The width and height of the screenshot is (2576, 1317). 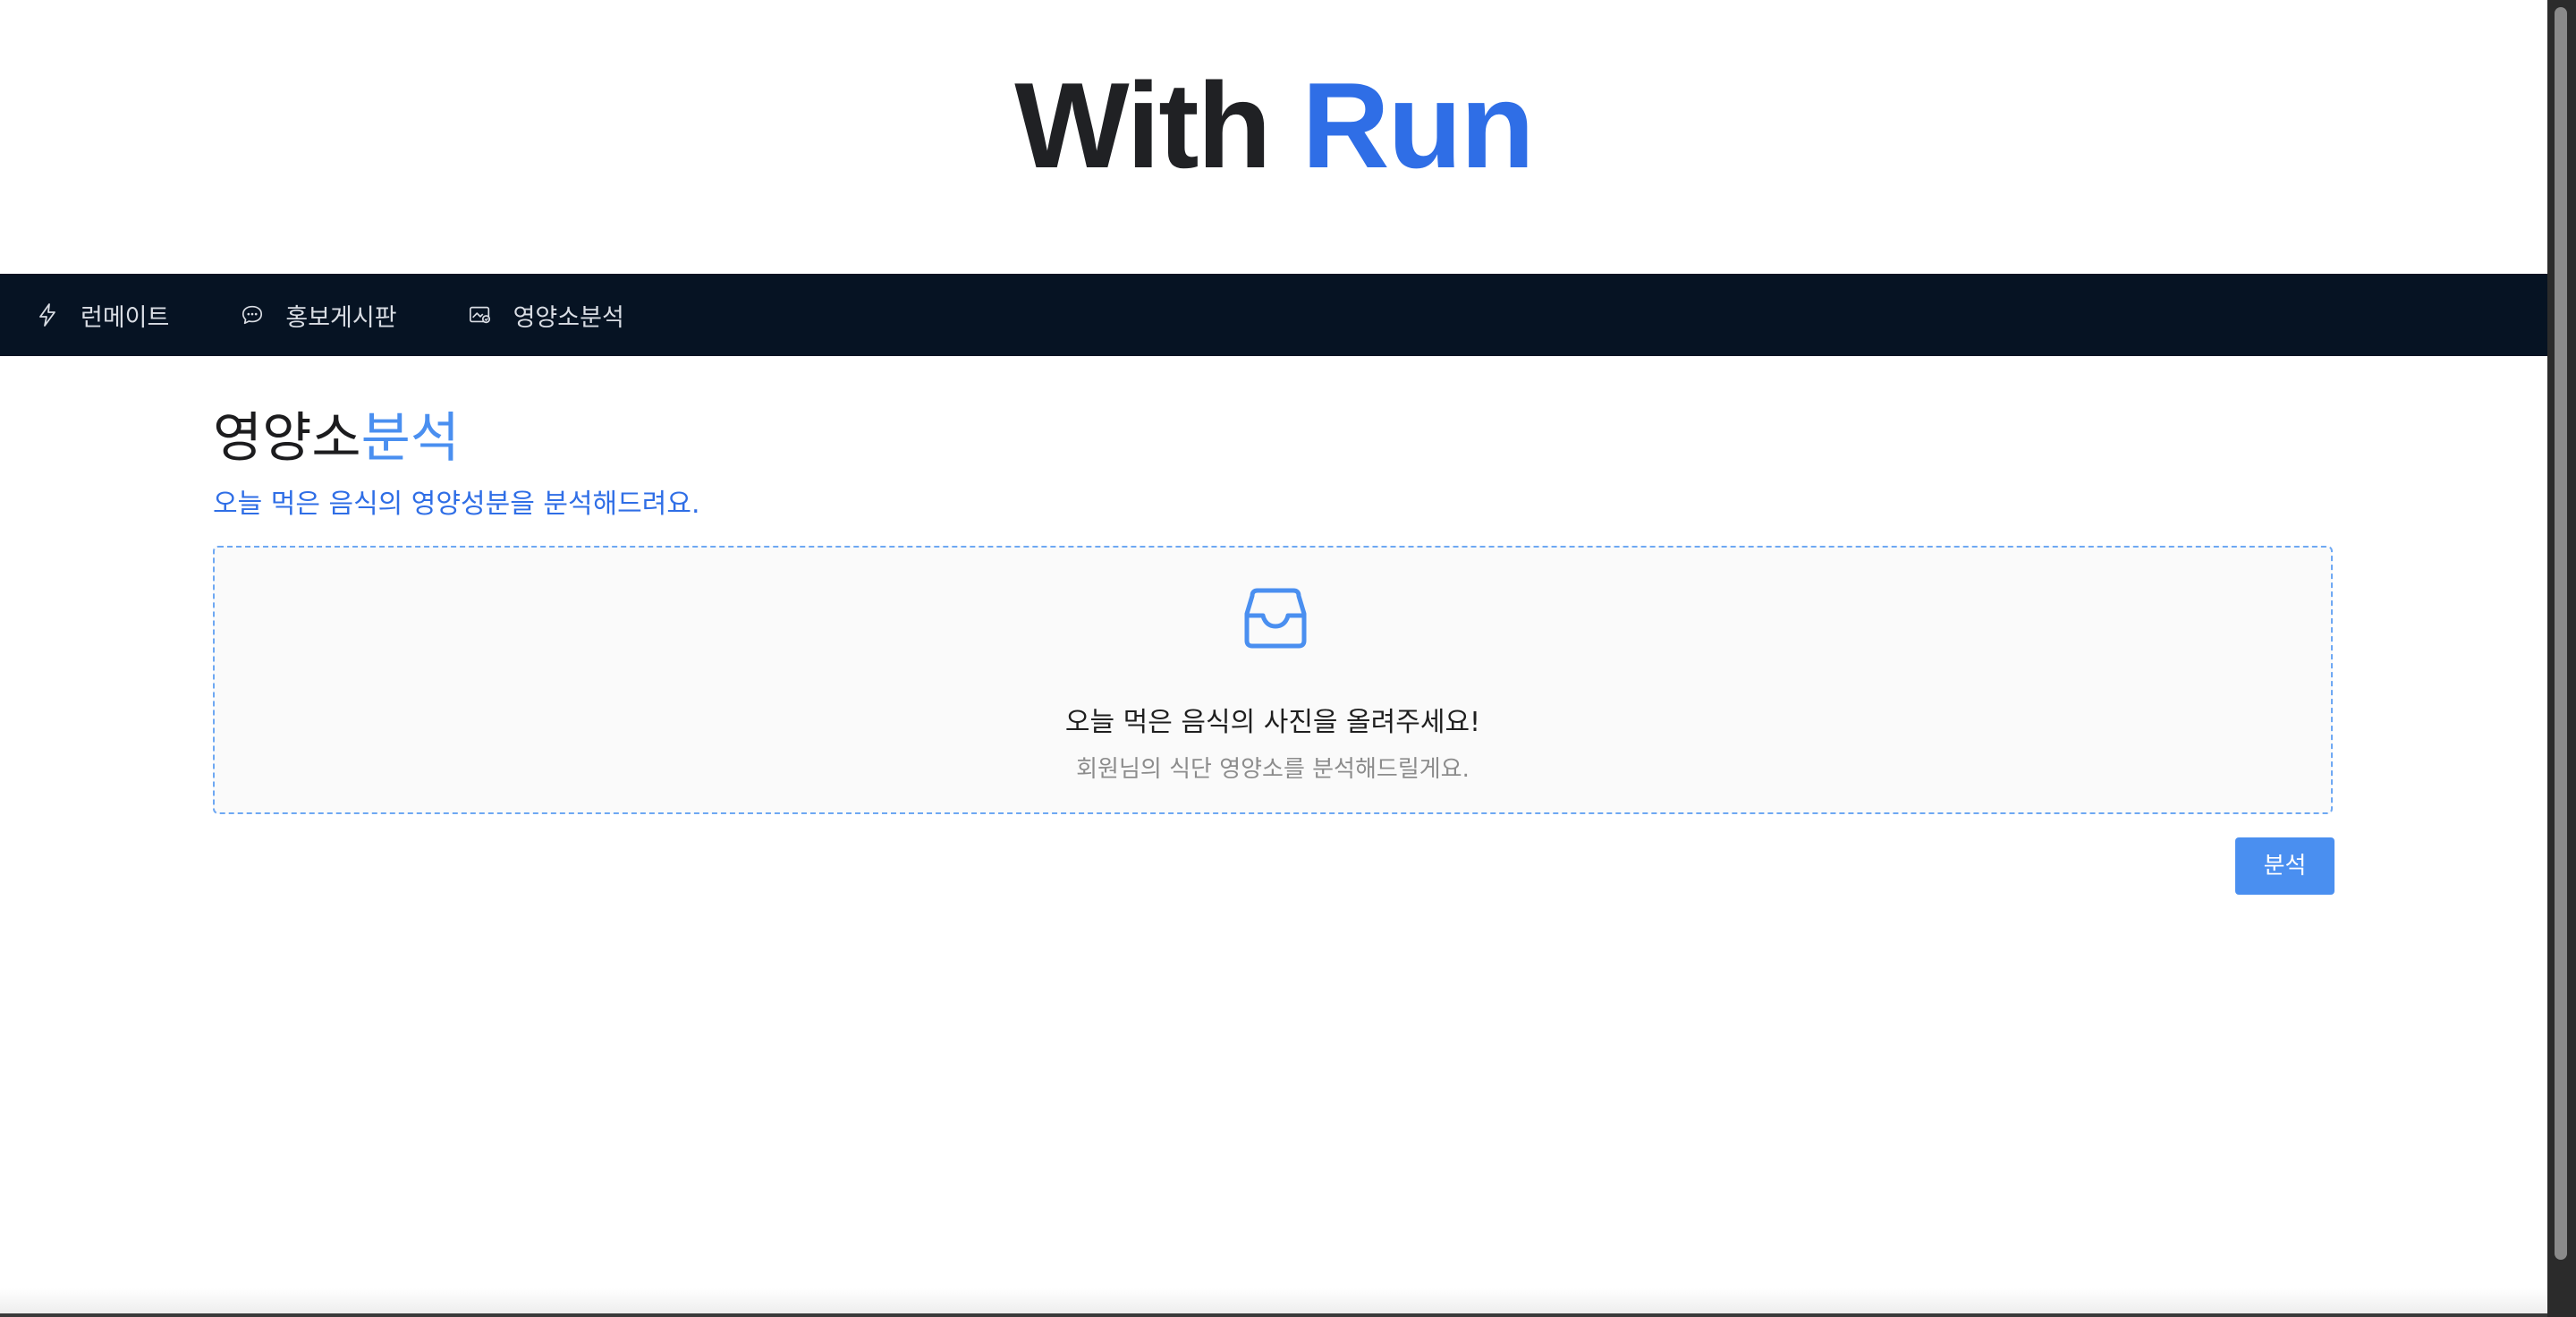 What do you see at coordinates (287, 438) in the screenshot?
I see `page-title-part1: 영양소` at bounding box center [287, 438].